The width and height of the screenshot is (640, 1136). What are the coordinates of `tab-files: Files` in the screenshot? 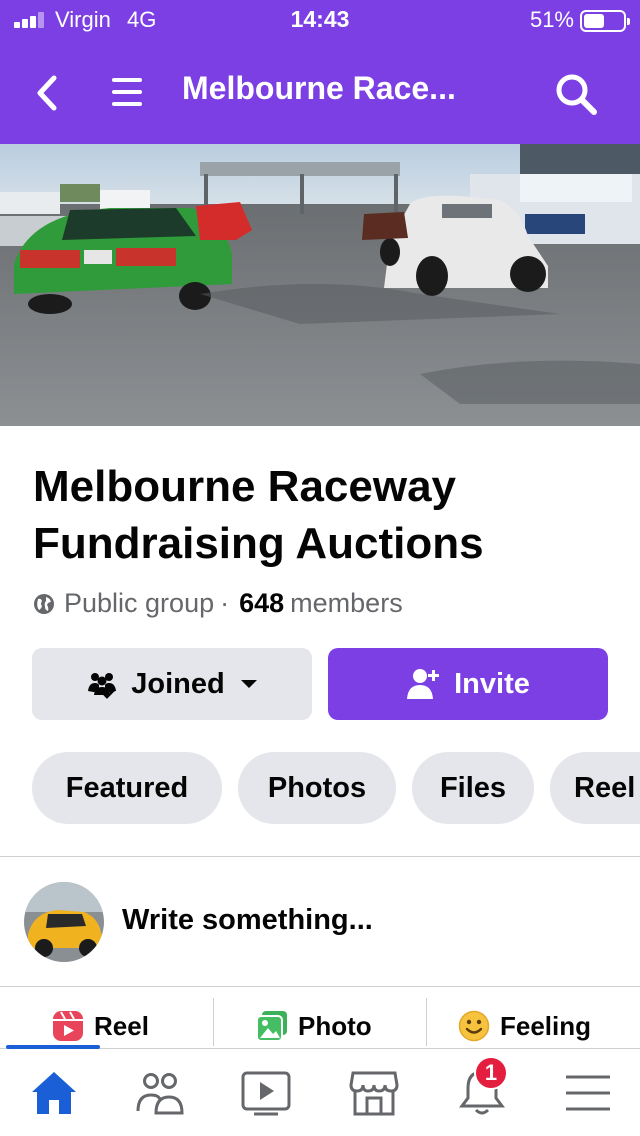 It's located at (473, 788).